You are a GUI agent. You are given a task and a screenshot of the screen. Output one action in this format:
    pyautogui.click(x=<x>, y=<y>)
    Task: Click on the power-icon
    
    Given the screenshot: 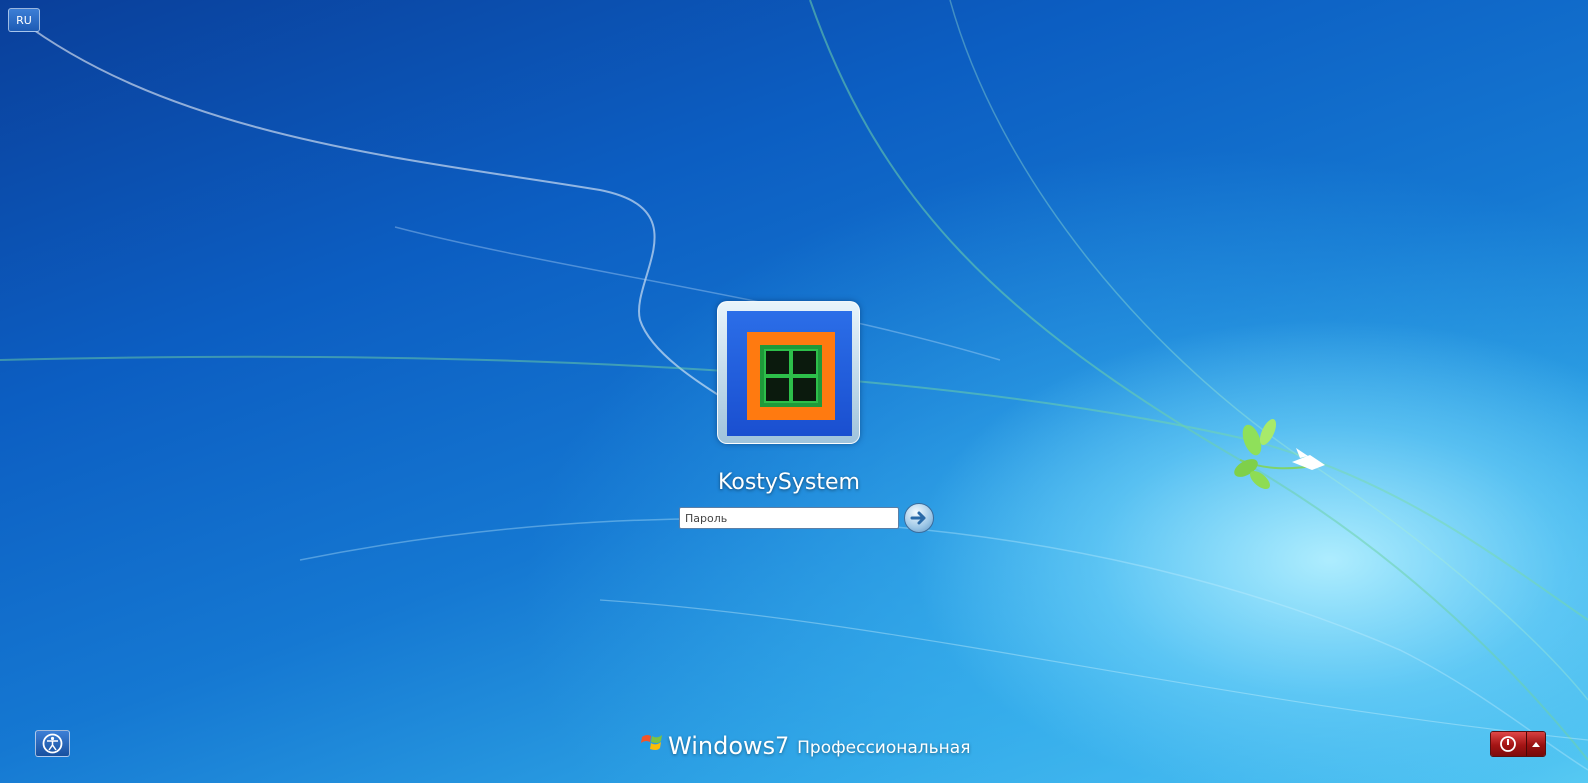 What is the action you would take?
    pyautogui.click(x=1508, y=744)
    